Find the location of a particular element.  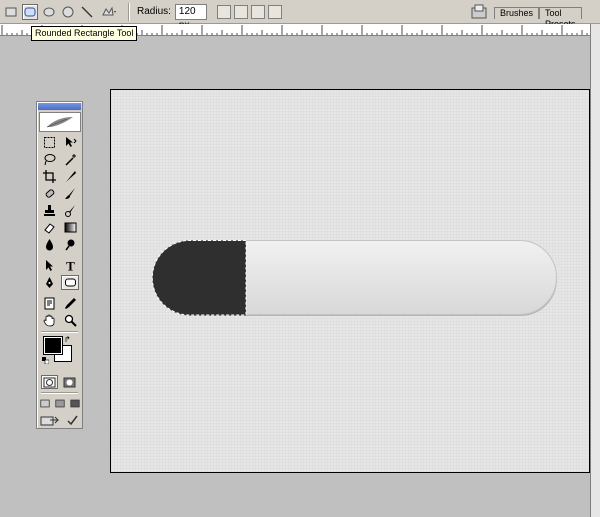

jump-to-imageready-button is located at coordinates (50, 420).